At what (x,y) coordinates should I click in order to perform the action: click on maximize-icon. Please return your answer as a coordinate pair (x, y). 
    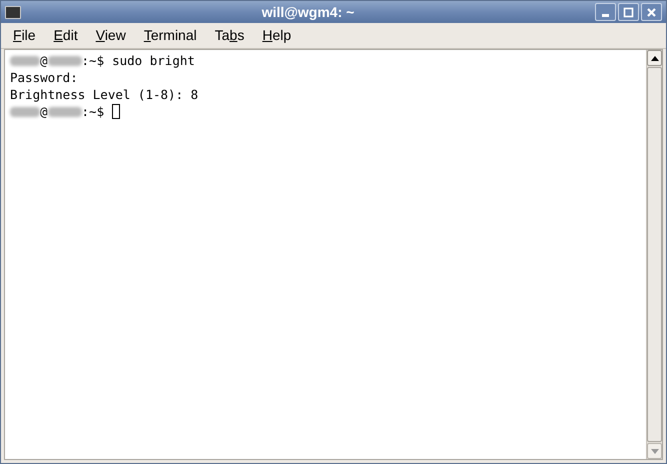
    Looking at the image, I should click on (628, 12).